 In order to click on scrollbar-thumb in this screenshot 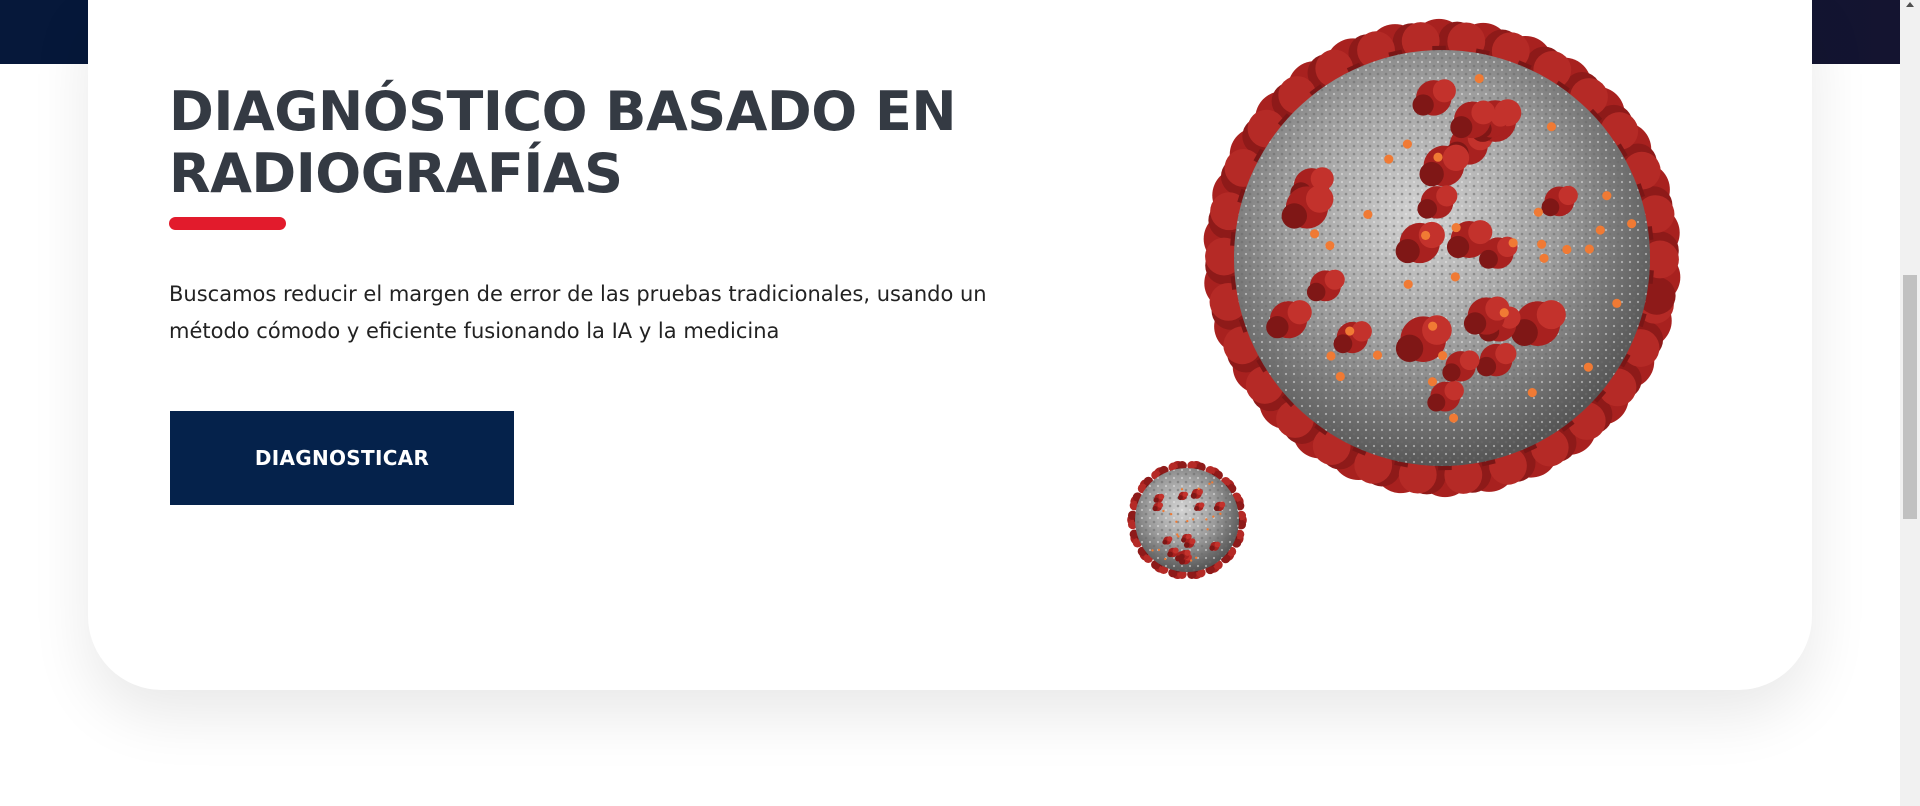, I will do `click(1910, 397)`.